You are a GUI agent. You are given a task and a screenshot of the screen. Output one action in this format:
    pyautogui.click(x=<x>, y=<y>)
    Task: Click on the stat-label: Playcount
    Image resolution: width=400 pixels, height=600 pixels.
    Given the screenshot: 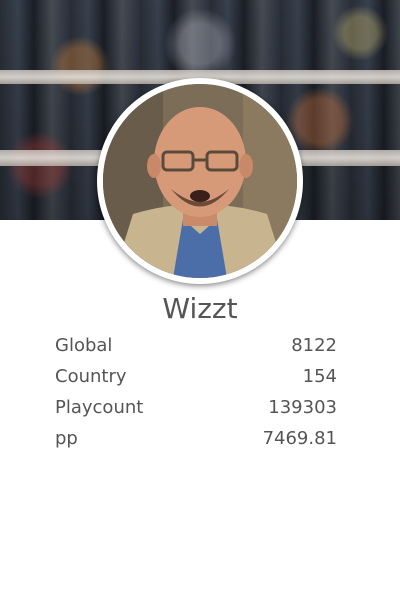 What is the action you would take?
    pyautogui.click(x=99, y=407)
    